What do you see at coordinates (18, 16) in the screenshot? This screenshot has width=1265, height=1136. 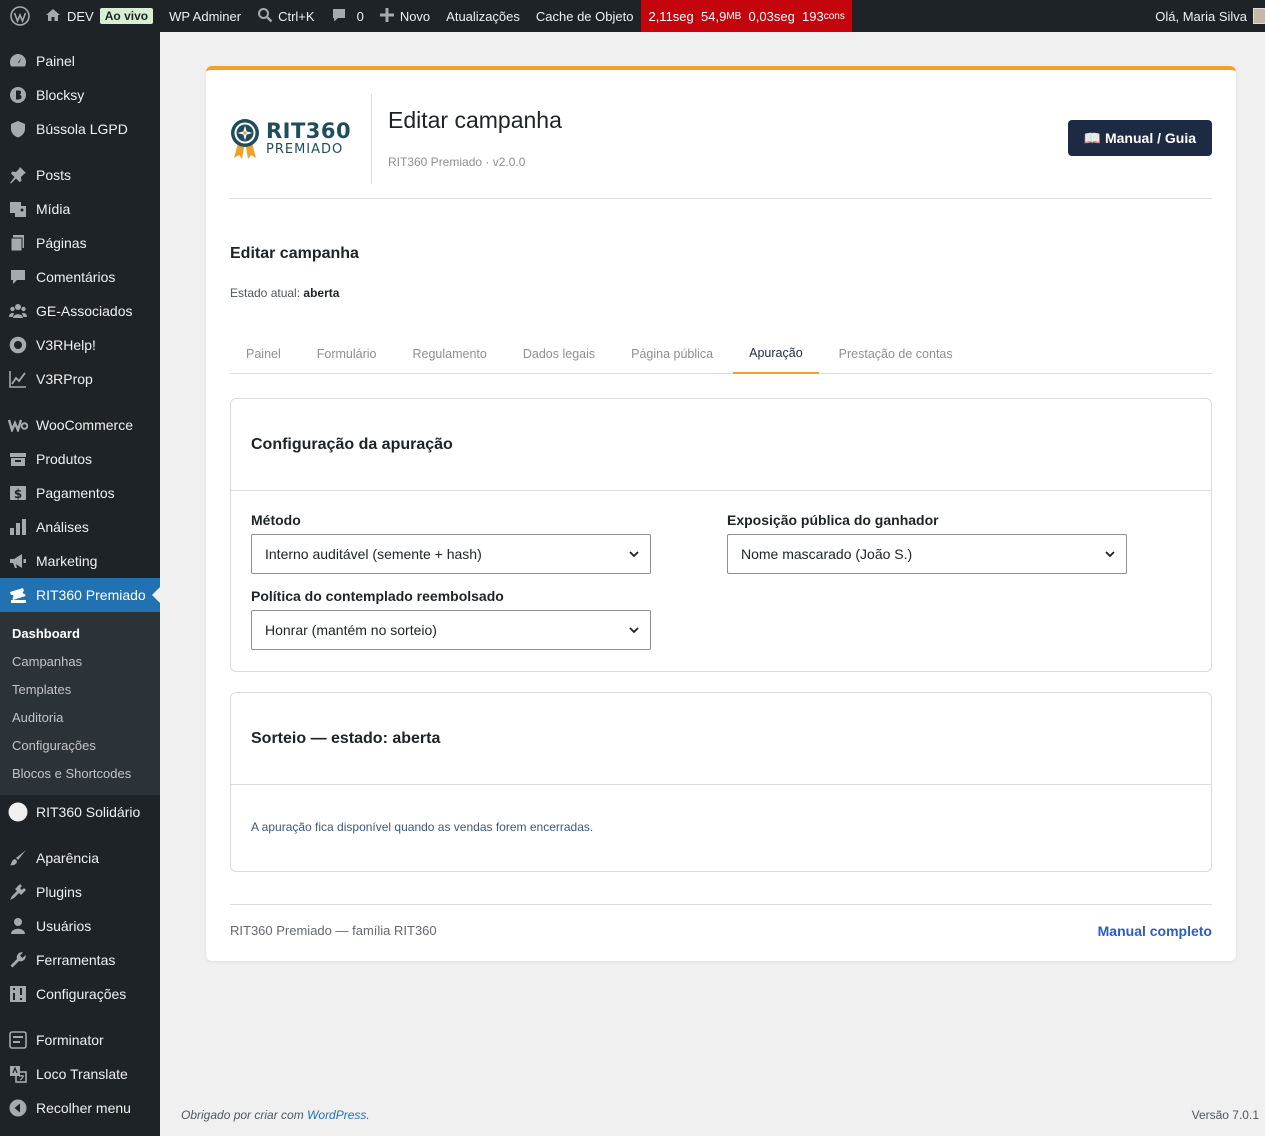 I see `wordpress-logo-icon` at bounding box center [18, 16].